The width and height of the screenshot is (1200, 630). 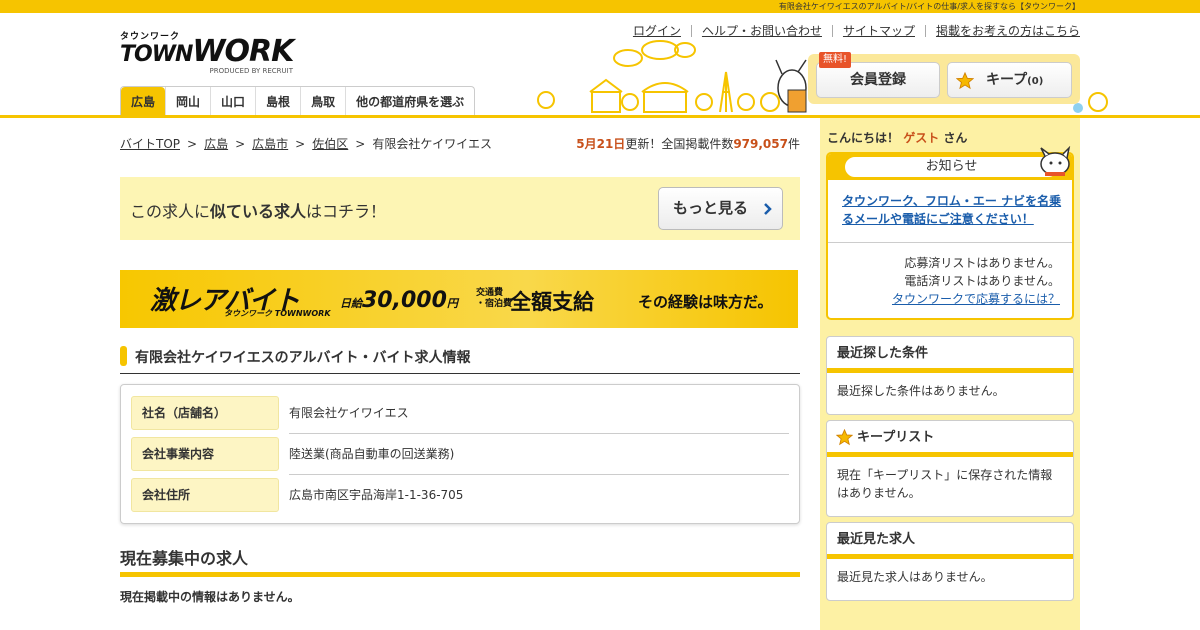 I want to click on job-info-heading: 有限会社ケイワイエスのアルバイト・バイト求人情報, so click(x=460, y=359).